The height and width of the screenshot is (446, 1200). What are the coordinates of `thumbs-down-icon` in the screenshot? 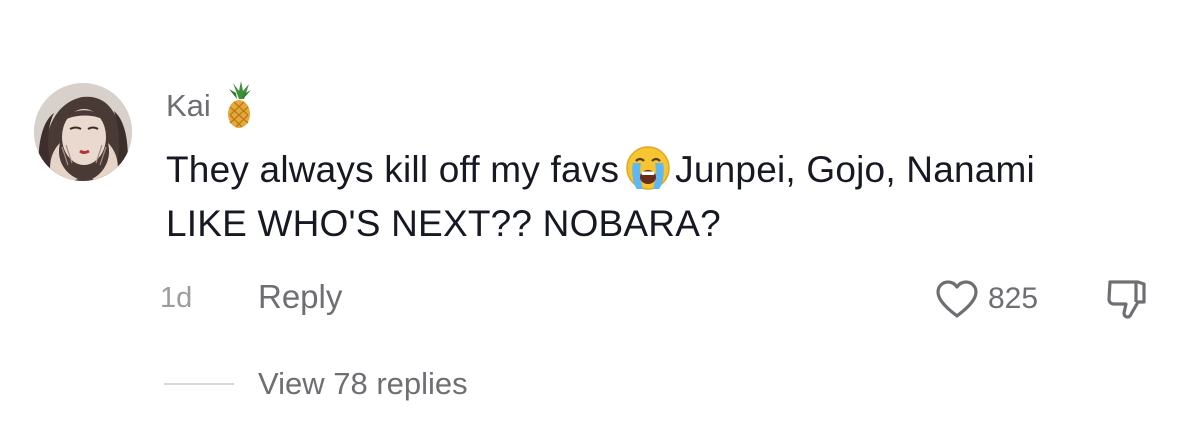 It's located at (1126, 299).